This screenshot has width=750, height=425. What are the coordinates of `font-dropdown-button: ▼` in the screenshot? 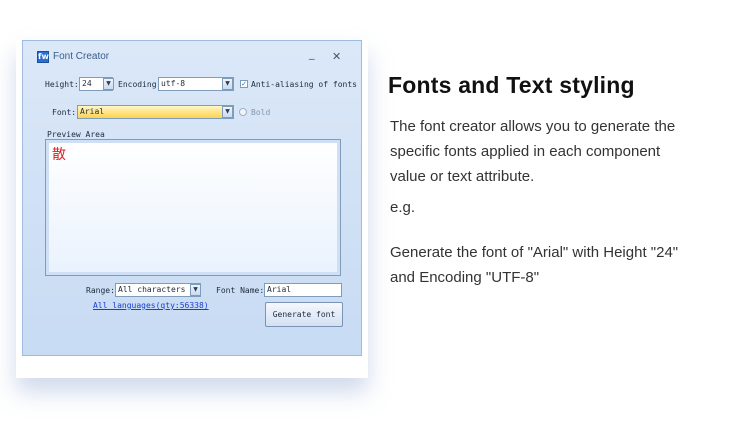 It's located at (227, 112).